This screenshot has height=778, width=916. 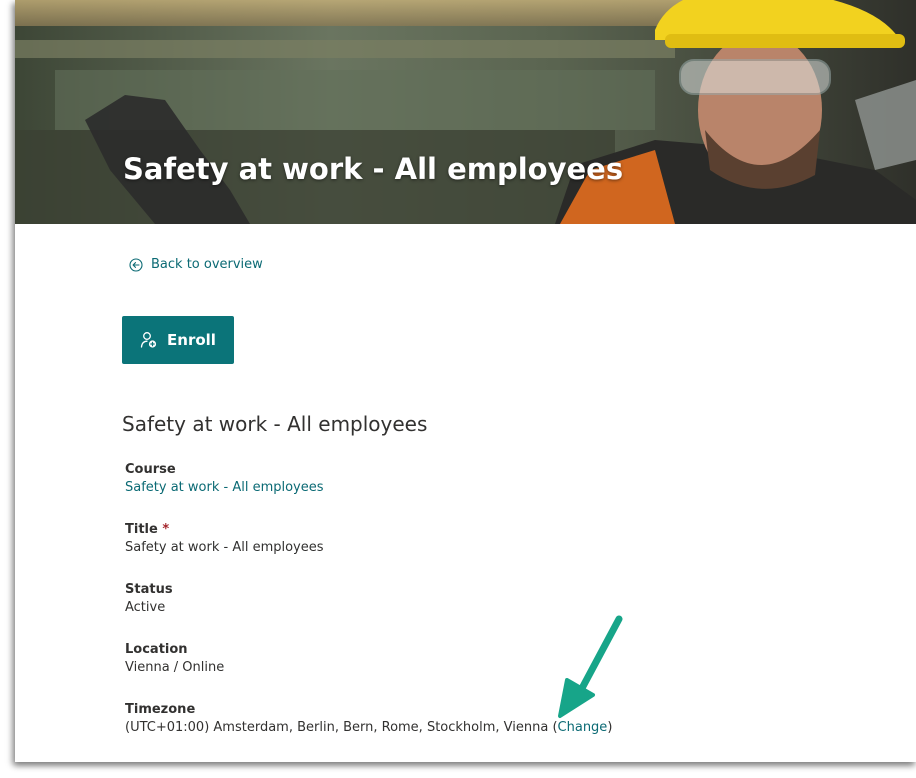 I want to click on course-link: Safety at work - All employees, so click(x=224, y=487).